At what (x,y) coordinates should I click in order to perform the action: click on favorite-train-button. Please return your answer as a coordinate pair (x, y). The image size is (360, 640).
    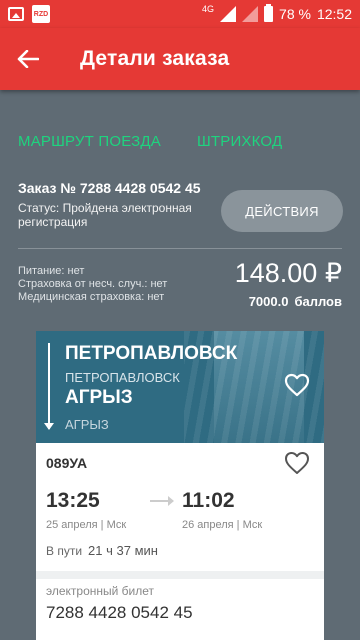
    Looking at the image, I should click on (297, 465).